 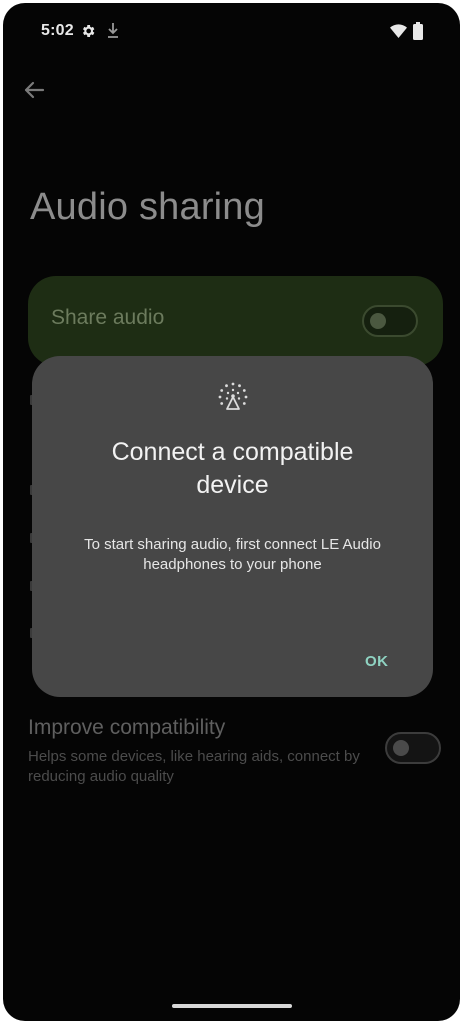 I want to click on broadcast-icon, so click(x=233, y=396).